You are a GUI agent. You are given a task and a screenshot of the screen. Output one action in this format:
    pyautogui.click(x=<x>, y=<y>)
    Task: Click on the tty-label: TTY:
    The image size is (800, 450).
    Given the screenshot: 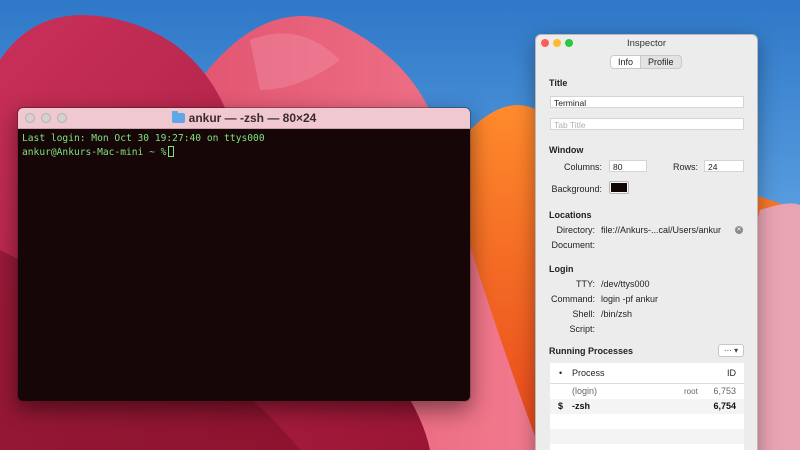 What is the action you would take?
    pyautogui.click(x=585, y=284)
    